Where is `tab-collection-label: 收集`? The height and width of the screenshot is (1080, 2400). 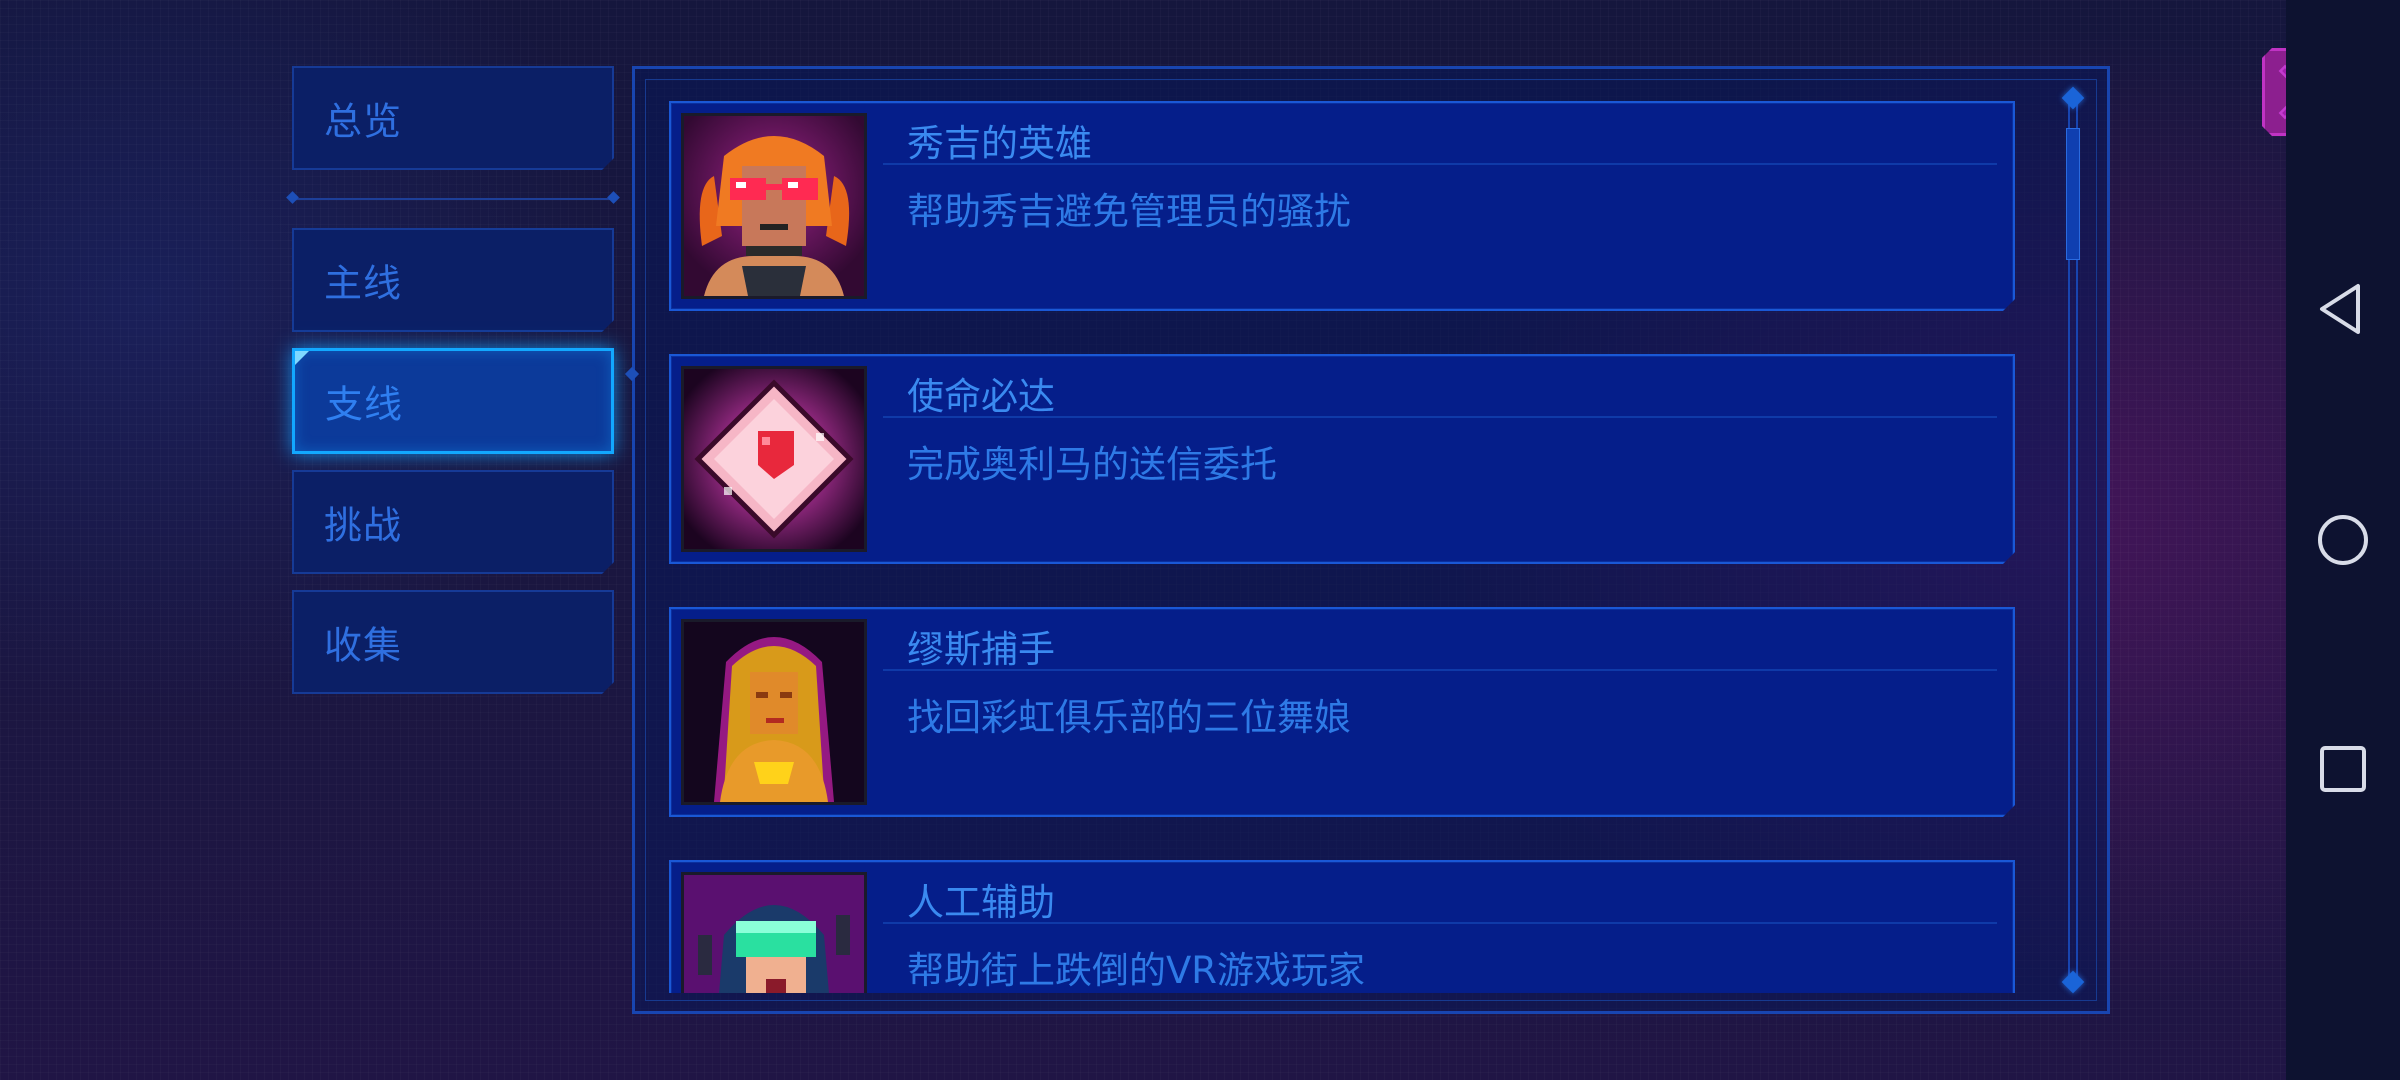
tab-collection-label: 收集 is located at coordinates (363, 645).